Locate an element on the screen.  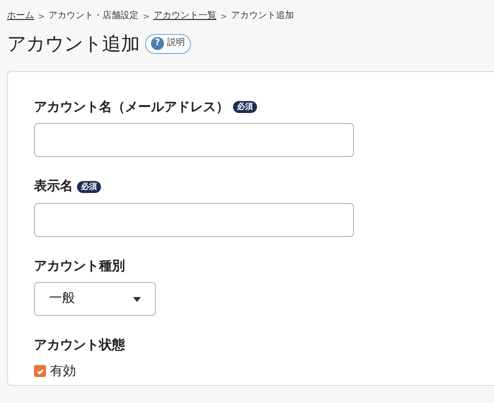
page-title: アカウント追加 is located at coordinates (73, 44).